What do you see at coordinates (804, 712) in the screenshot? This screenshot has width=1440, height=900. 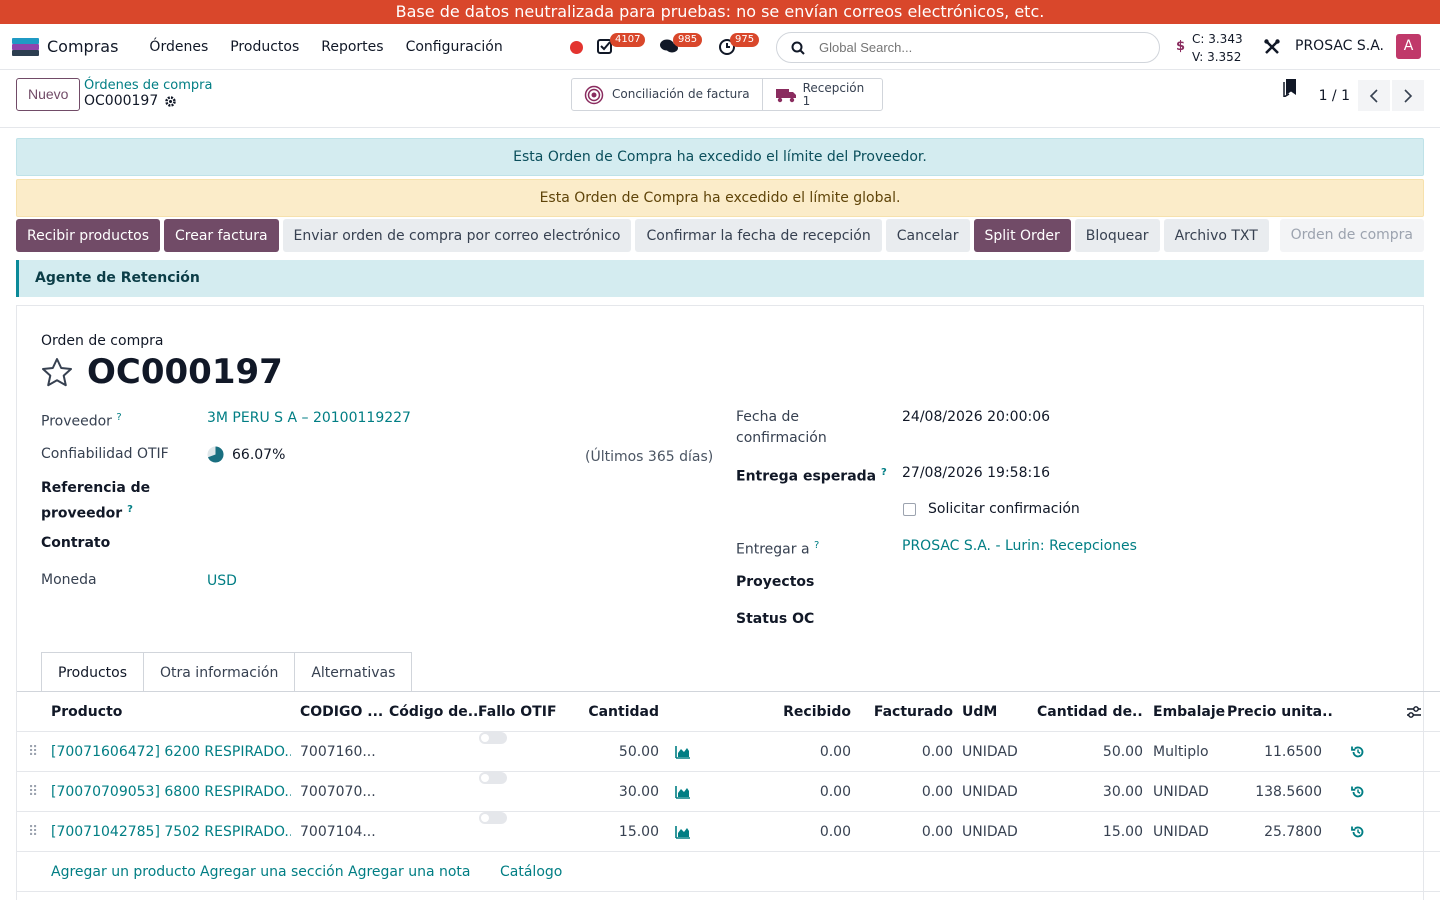 I see `col-header-recibido: Recibido` at bounding box center [804, 712].